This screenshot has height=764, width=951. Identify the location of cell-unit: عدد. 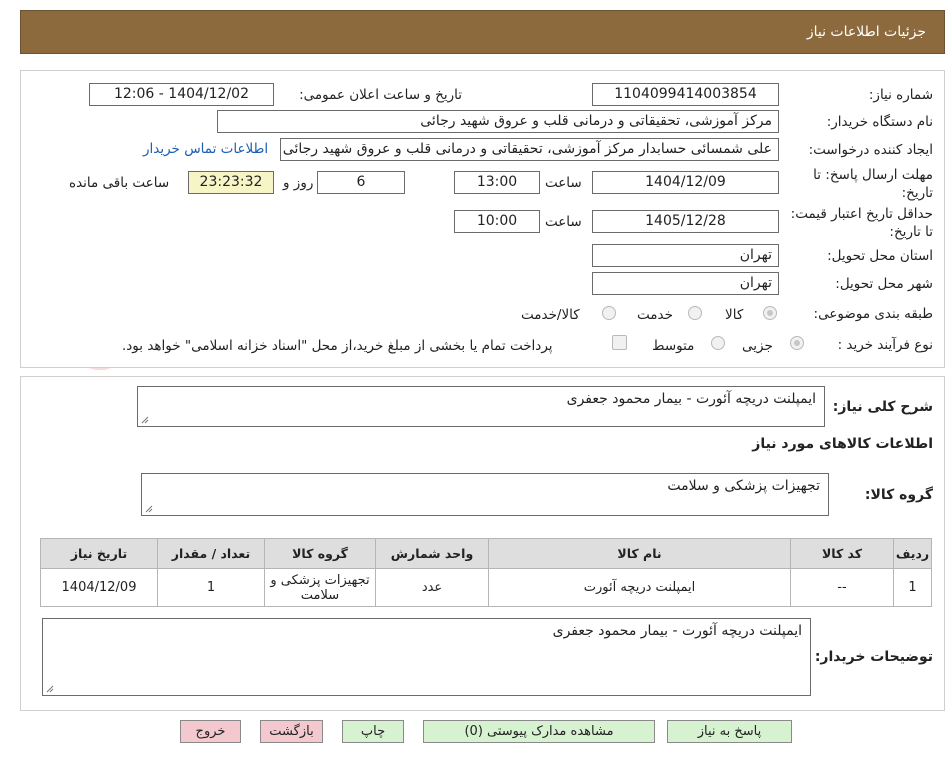
(432, 587).